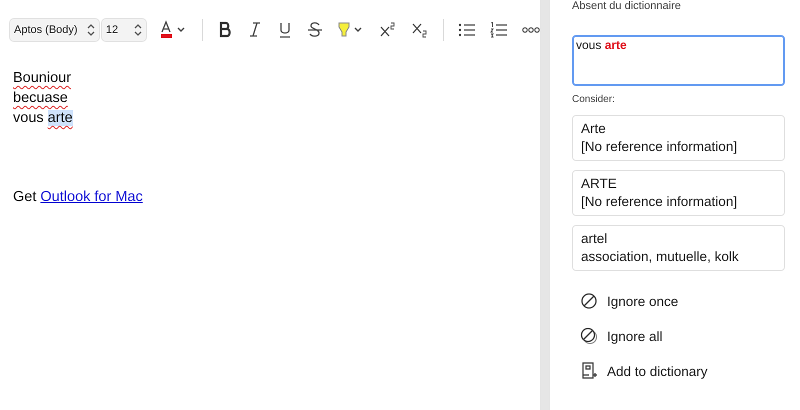 This screenshot has height=410, width=800. I want to click on numbered-list-icon, so click(499, 30).